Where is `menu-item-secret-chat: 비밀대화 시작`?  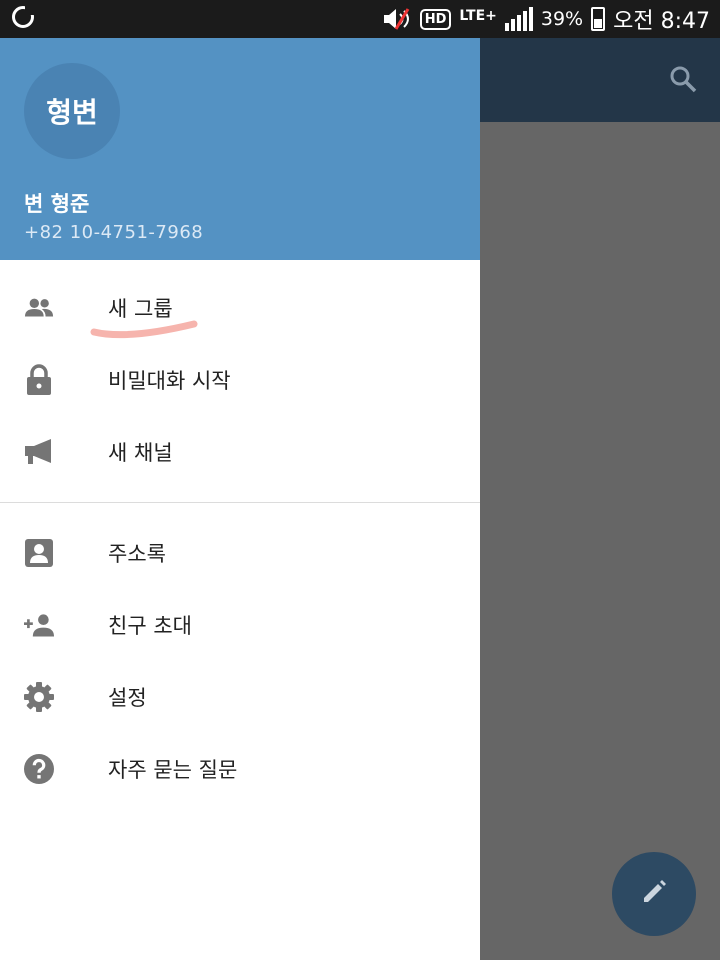 menu-item-secret-chat: 비밀대화 시작 is located at coordinates (240, 380).